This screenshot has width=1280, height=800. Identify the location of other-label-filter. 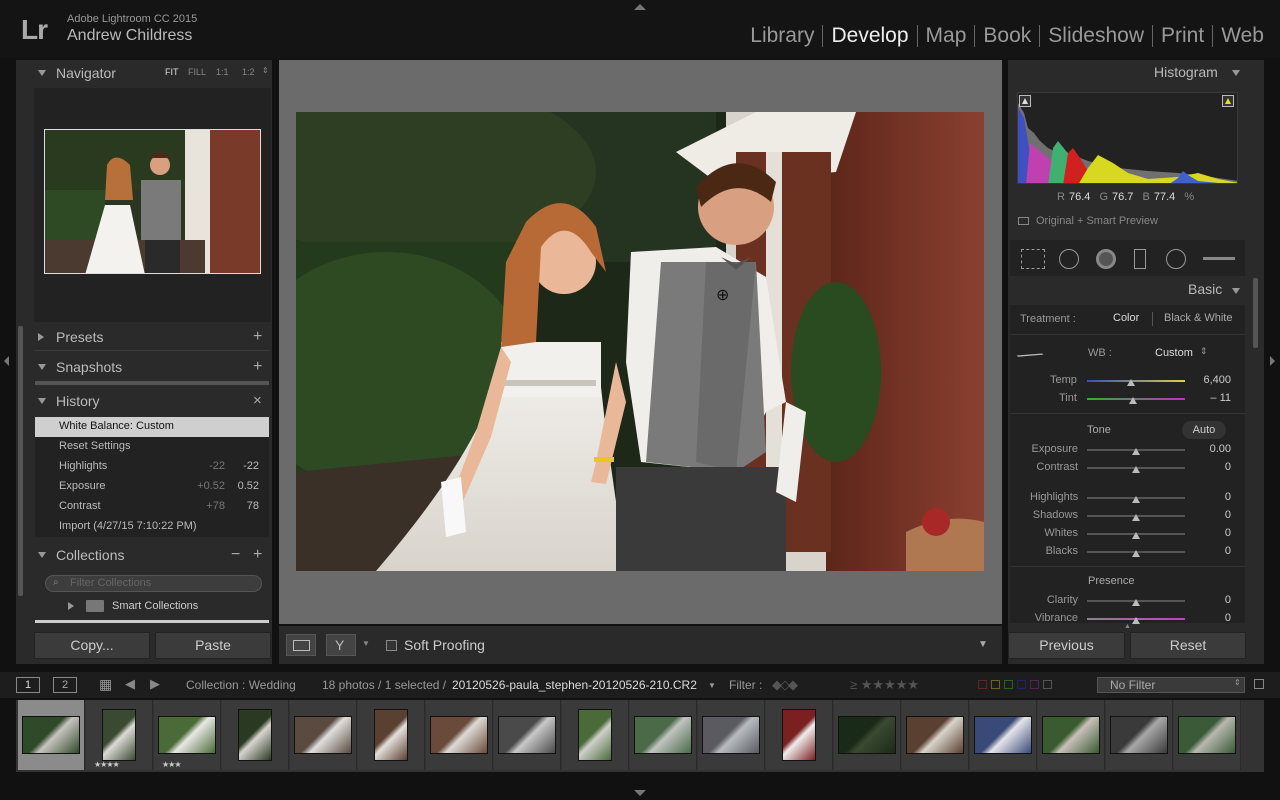
(1047, 684).